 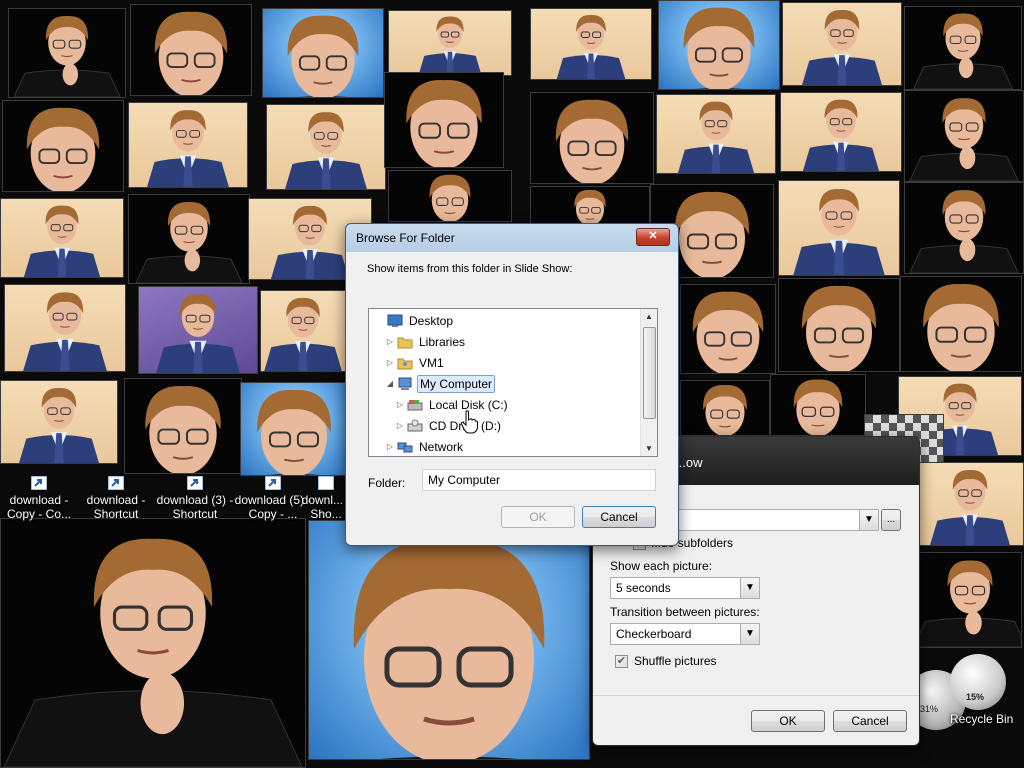 I want to click on tree-item-label: Network, so click(x=441, y=447).